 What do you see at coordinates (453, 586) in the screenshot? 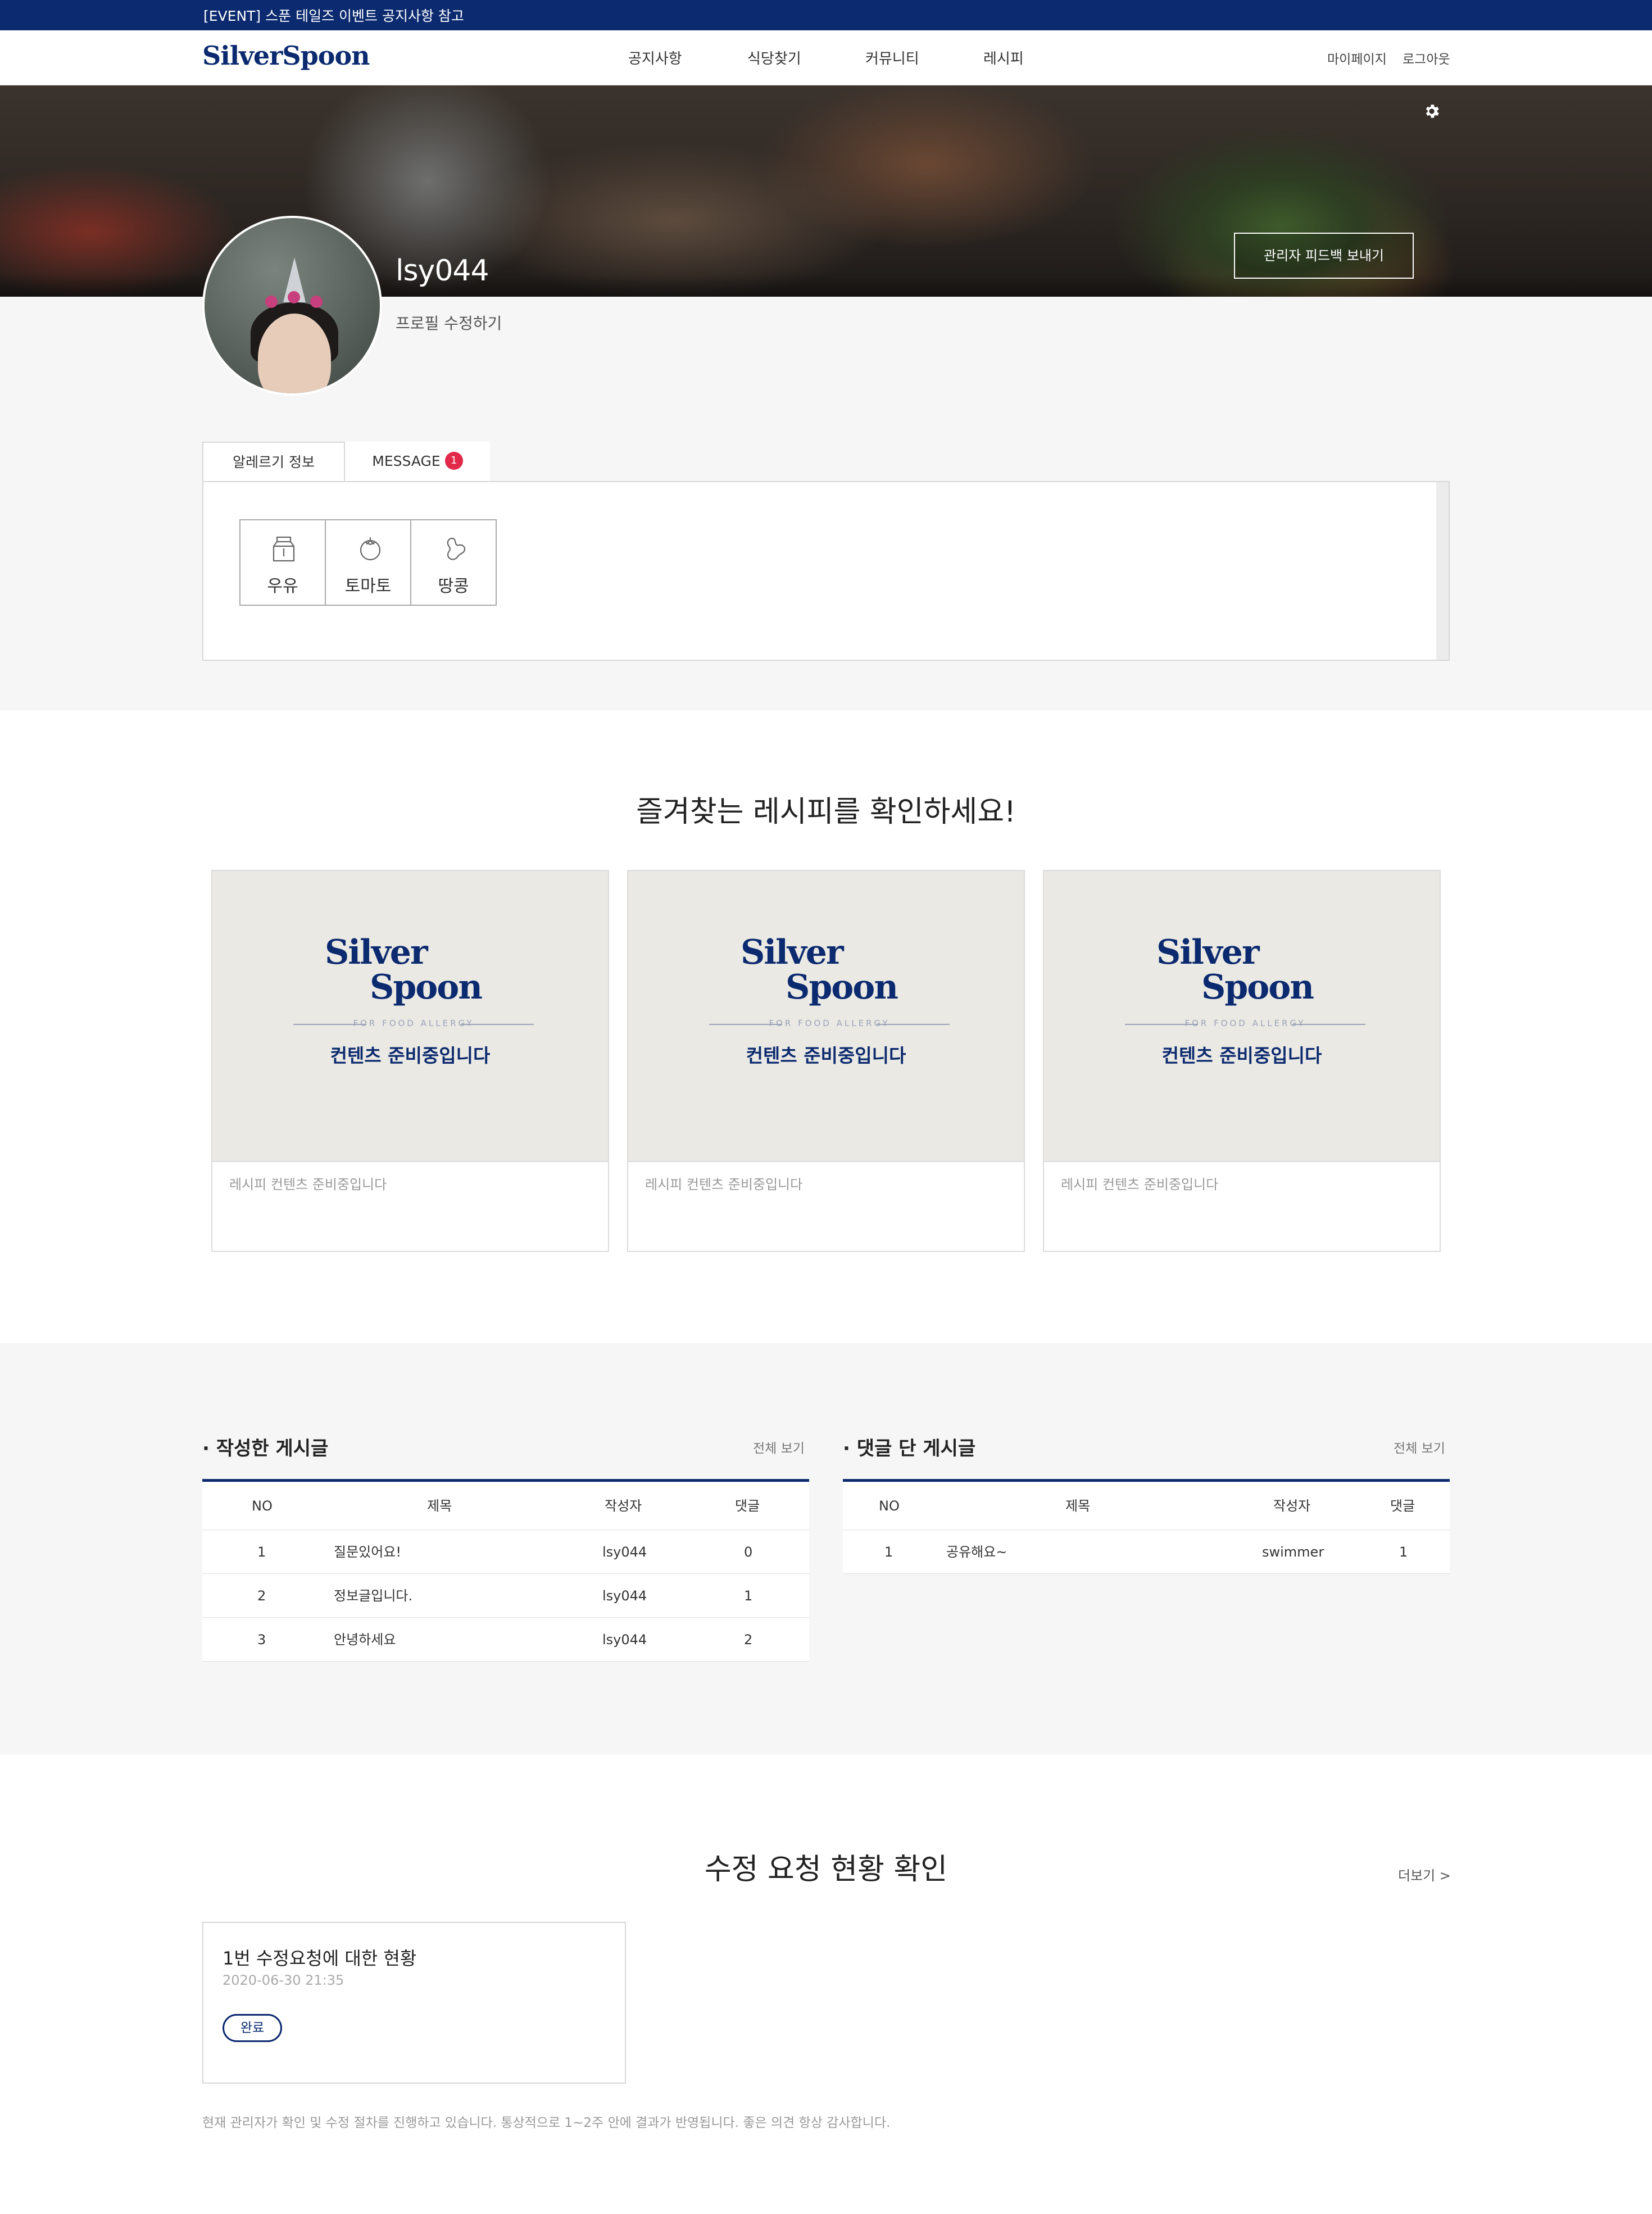
I see `allergy-label: 땅콩` at bounding box center [453, 586].